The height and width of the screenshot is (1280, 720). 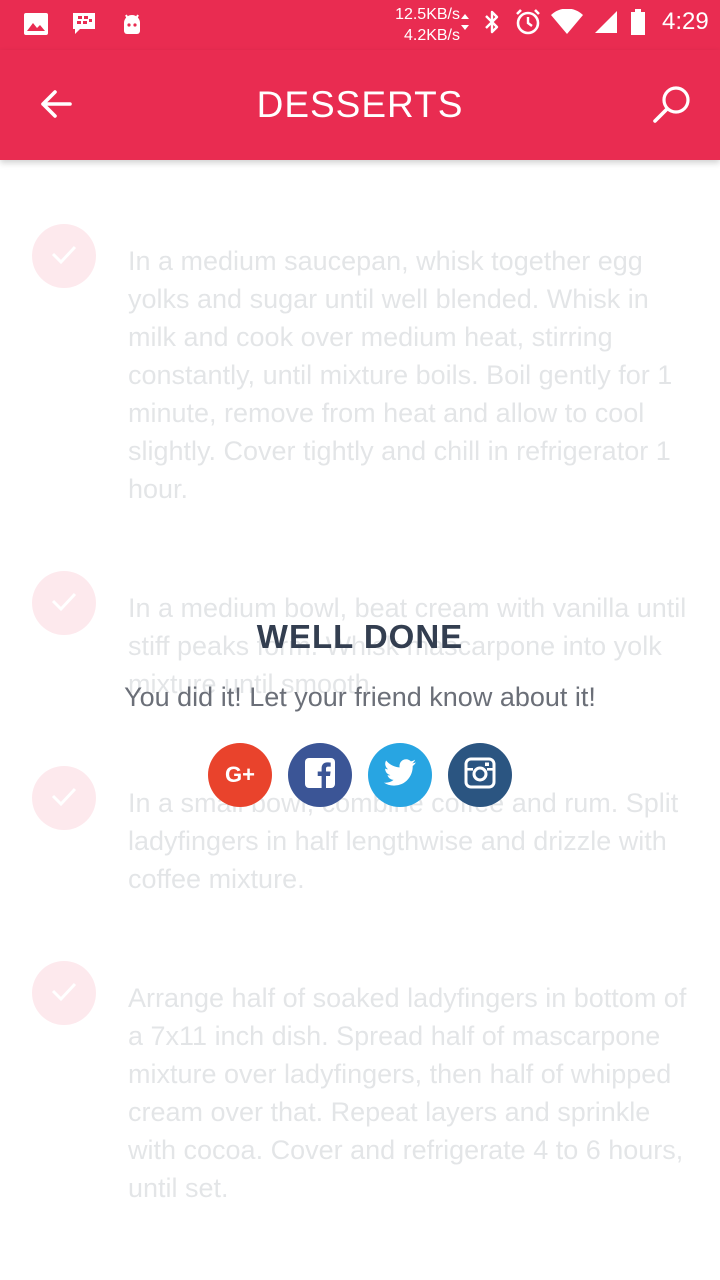 What do you see at coordinates (465, 22) in the screenshot?
I see `arrows-updown-icon` at bounding box center [465, 22].